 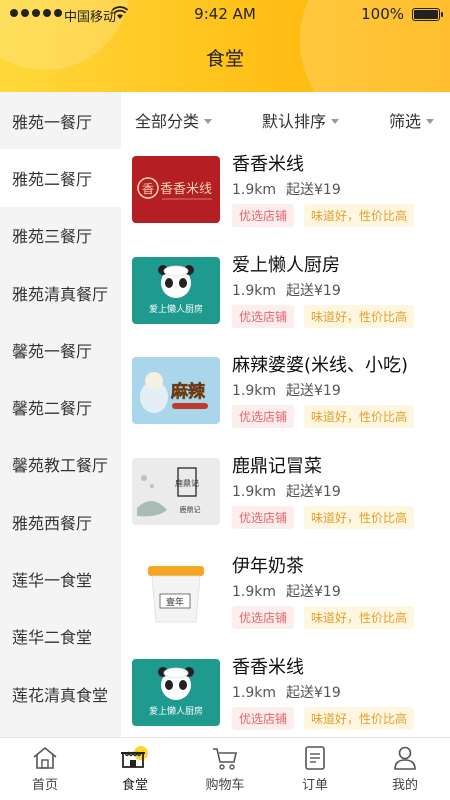 What do you see at coordinates (52, 523) in the screenshot?
I see `sidebar-item-label: 雅苑西餐厅` at bounding box center [52, 523].